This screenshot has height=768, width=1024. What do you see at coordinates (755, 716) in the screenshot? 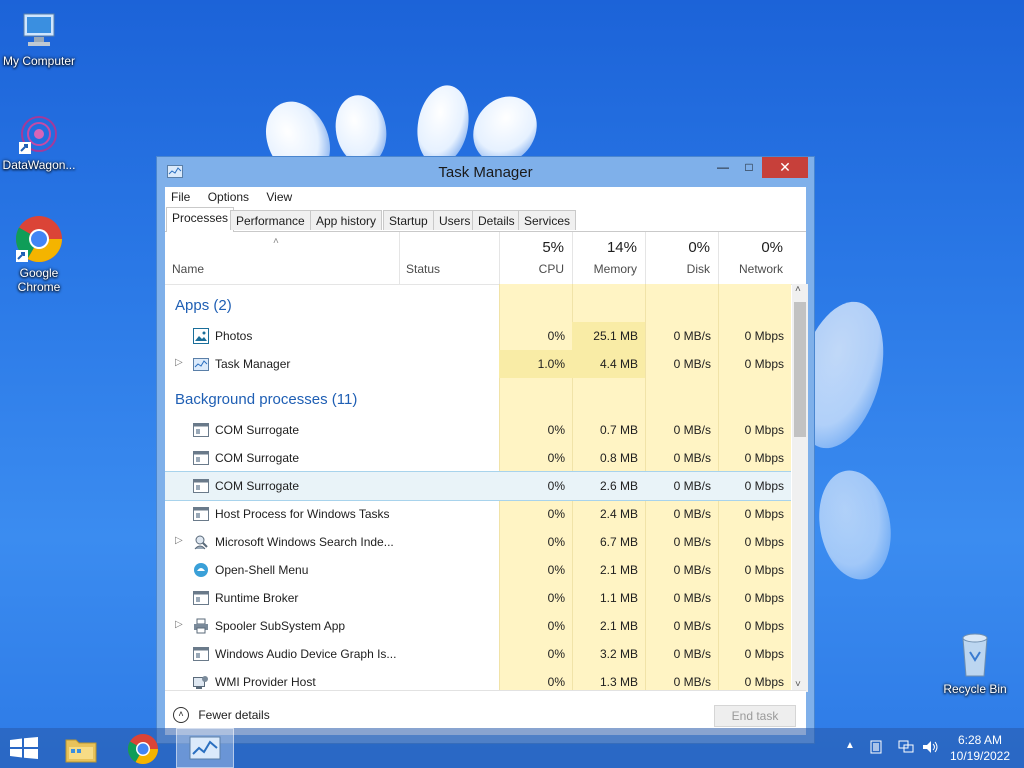
I see `end-task-button: End task` at bounding box center [755, 716].